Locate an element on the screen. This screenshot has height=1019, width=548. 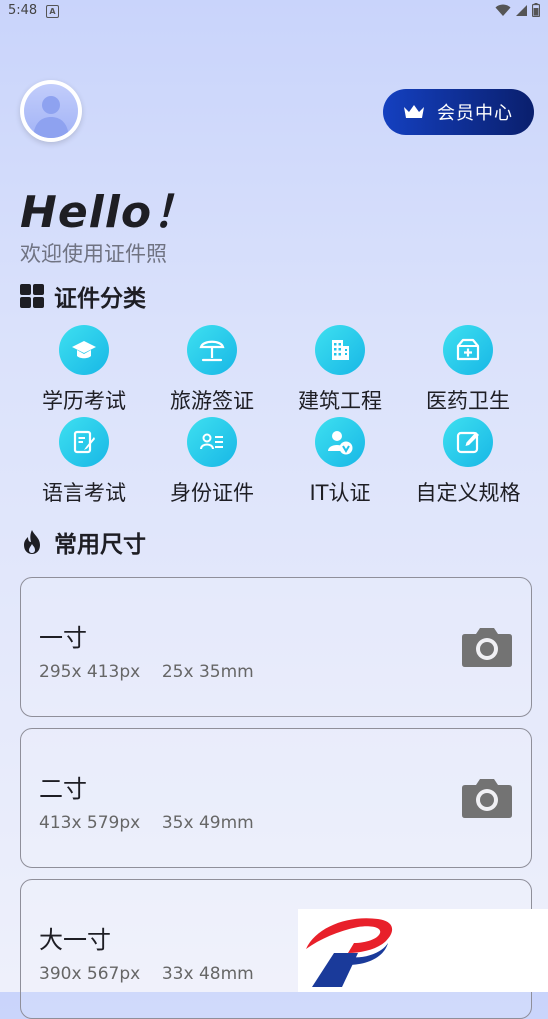
size-dimensions: 295x 413px 25x 35mm is located at coordinates (146, 672).